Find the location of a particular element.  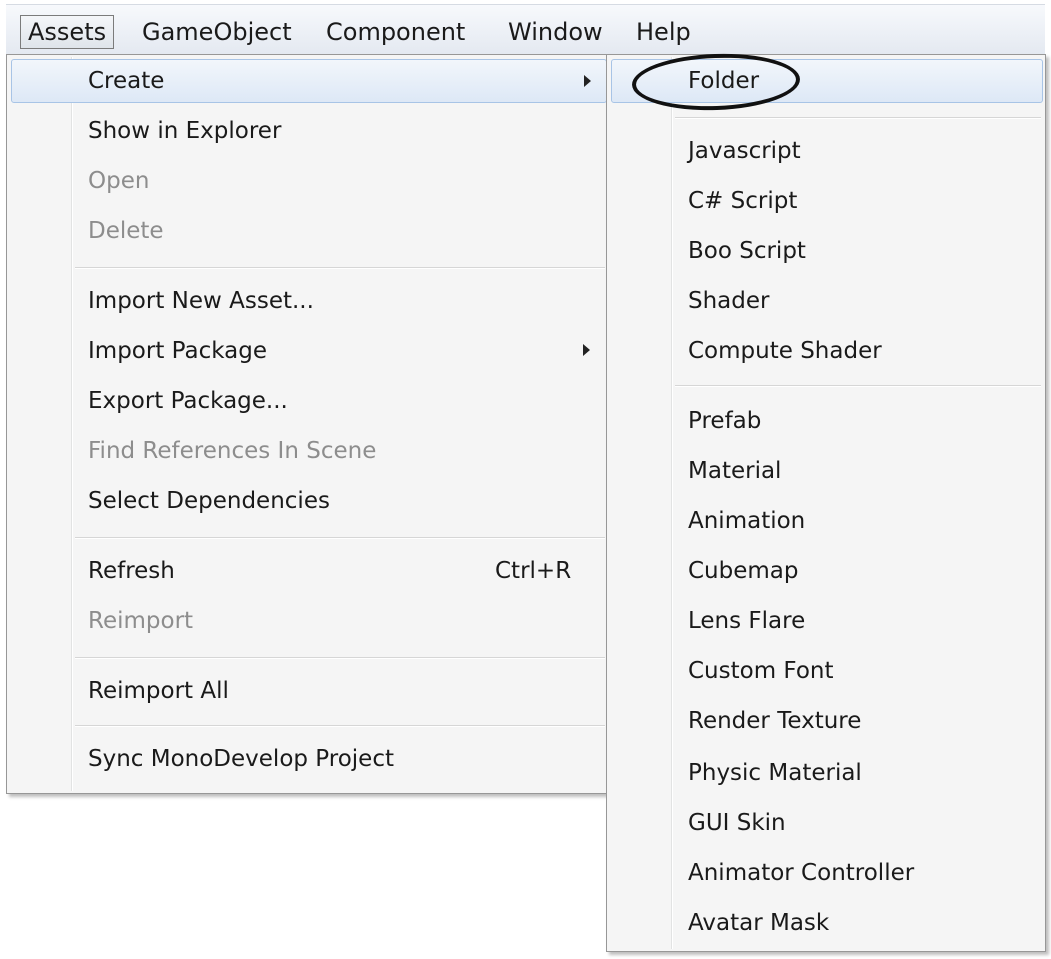

submenu-item-animation: Animation is located at coordinates (827, 521).